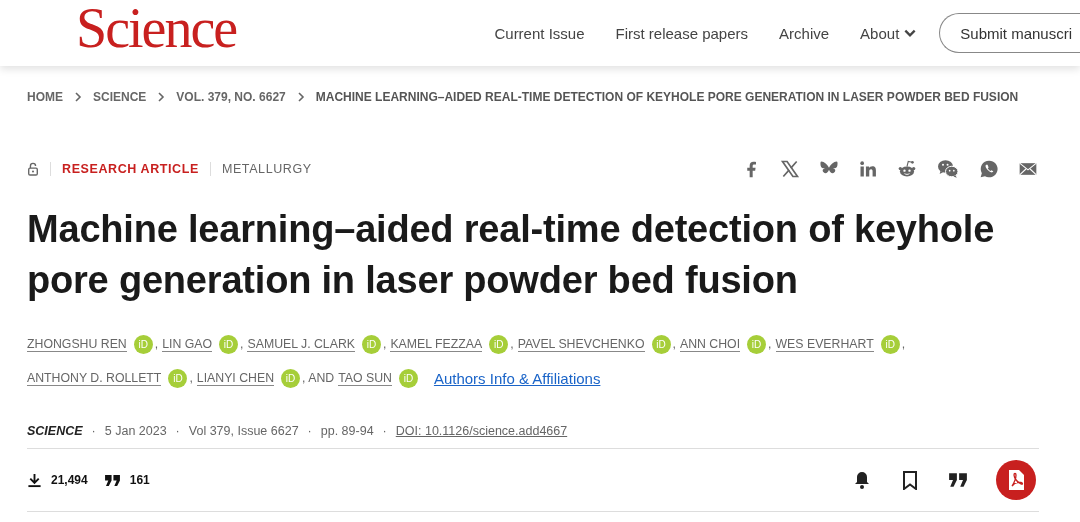 The image size is (1080, 522). Describe the element at coordinates (135, 431) in the screenshot. I see `meta-text: 5 Jan 2023` at that location.